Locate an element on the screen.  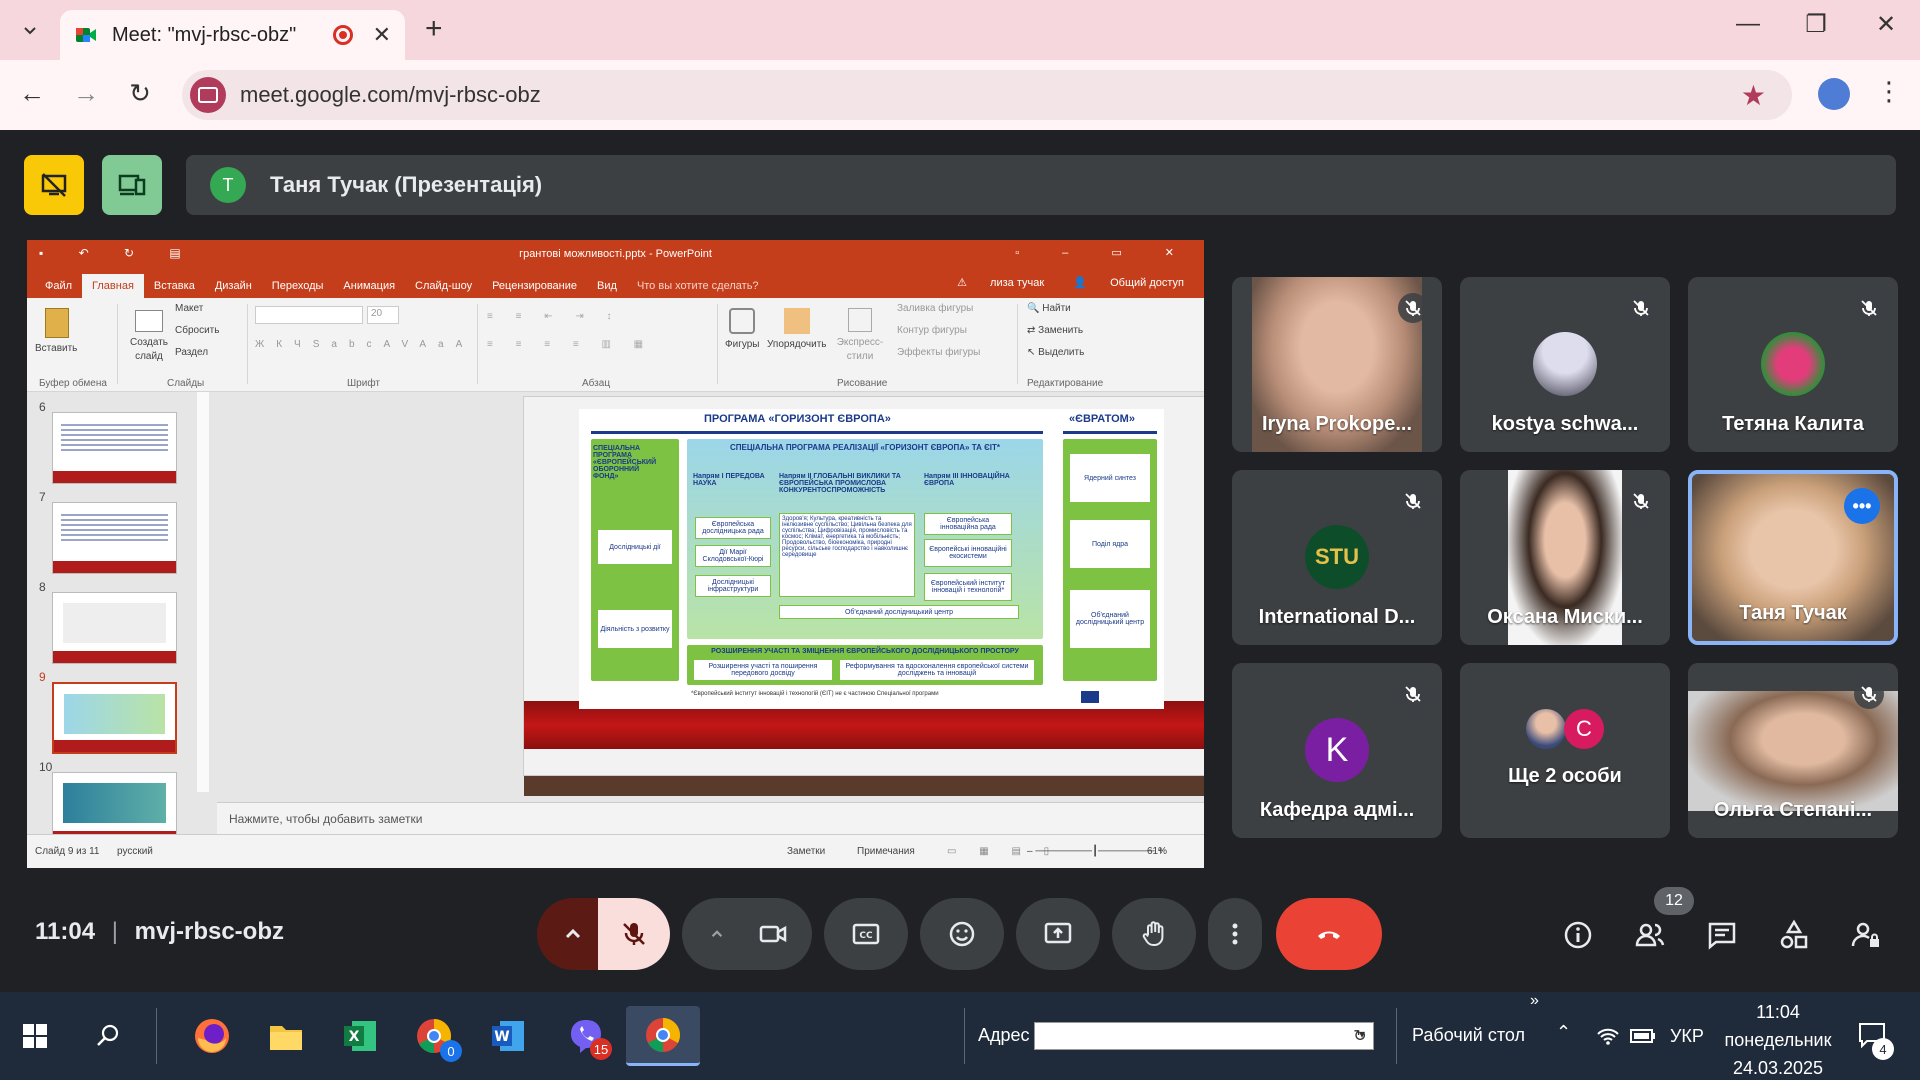
more-options-button is located at coordinates (1235, 934).